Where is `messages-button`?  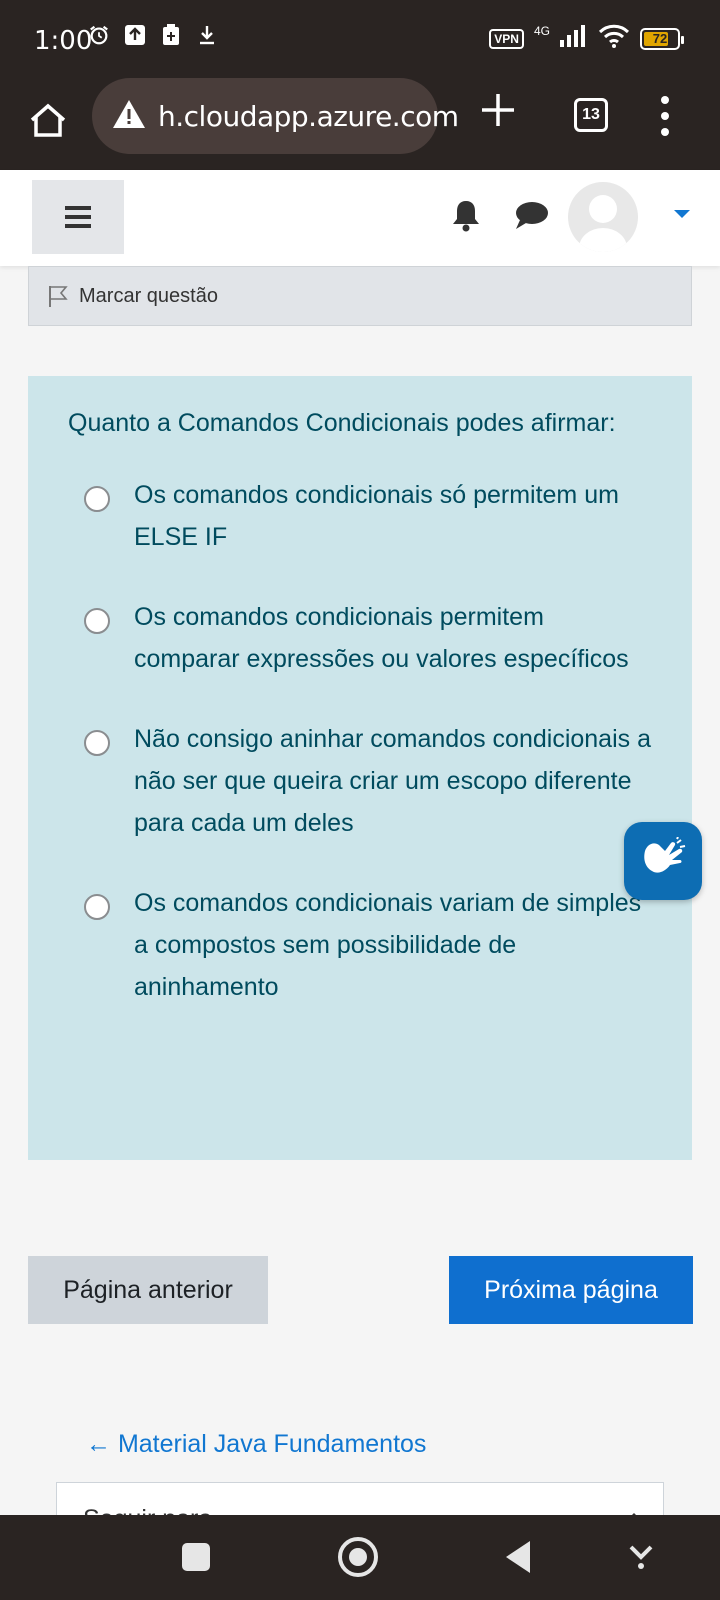 messages-button is located at coordinates (532, 216).